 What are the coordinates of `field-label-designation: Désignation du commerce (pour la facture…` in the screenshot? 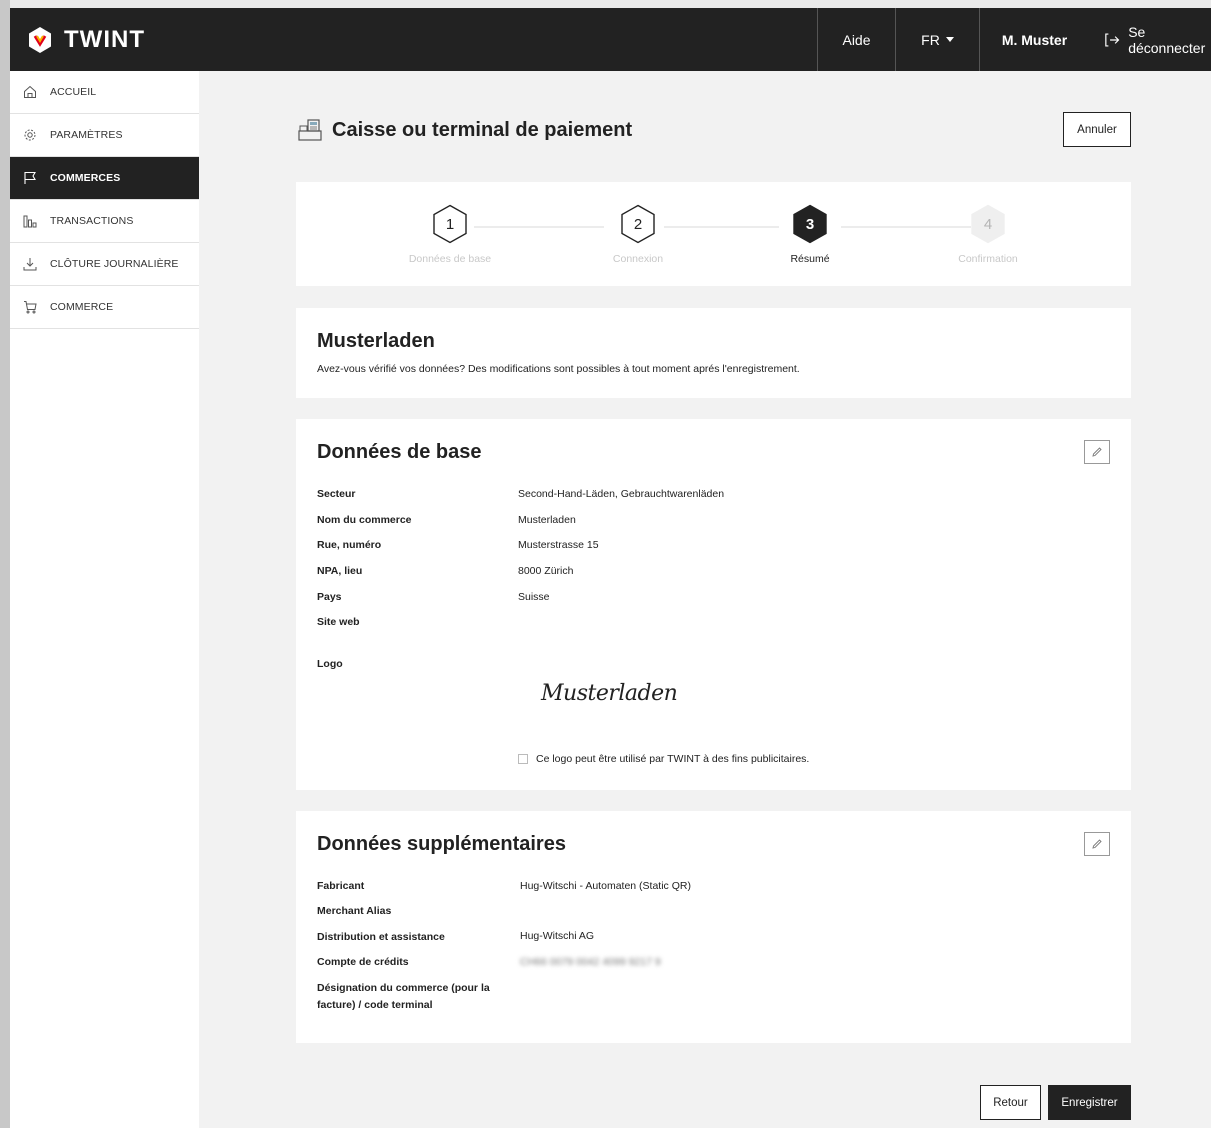 It's located at (403, 996).